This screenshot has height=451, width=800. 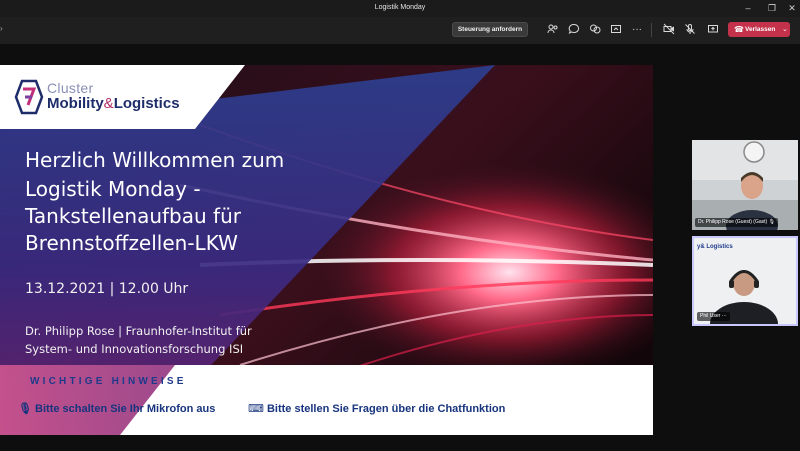 What do you see at coordinates (616, 30) in the screenshot?
I see `share-tray-icon` at bounding box center [616, 30].